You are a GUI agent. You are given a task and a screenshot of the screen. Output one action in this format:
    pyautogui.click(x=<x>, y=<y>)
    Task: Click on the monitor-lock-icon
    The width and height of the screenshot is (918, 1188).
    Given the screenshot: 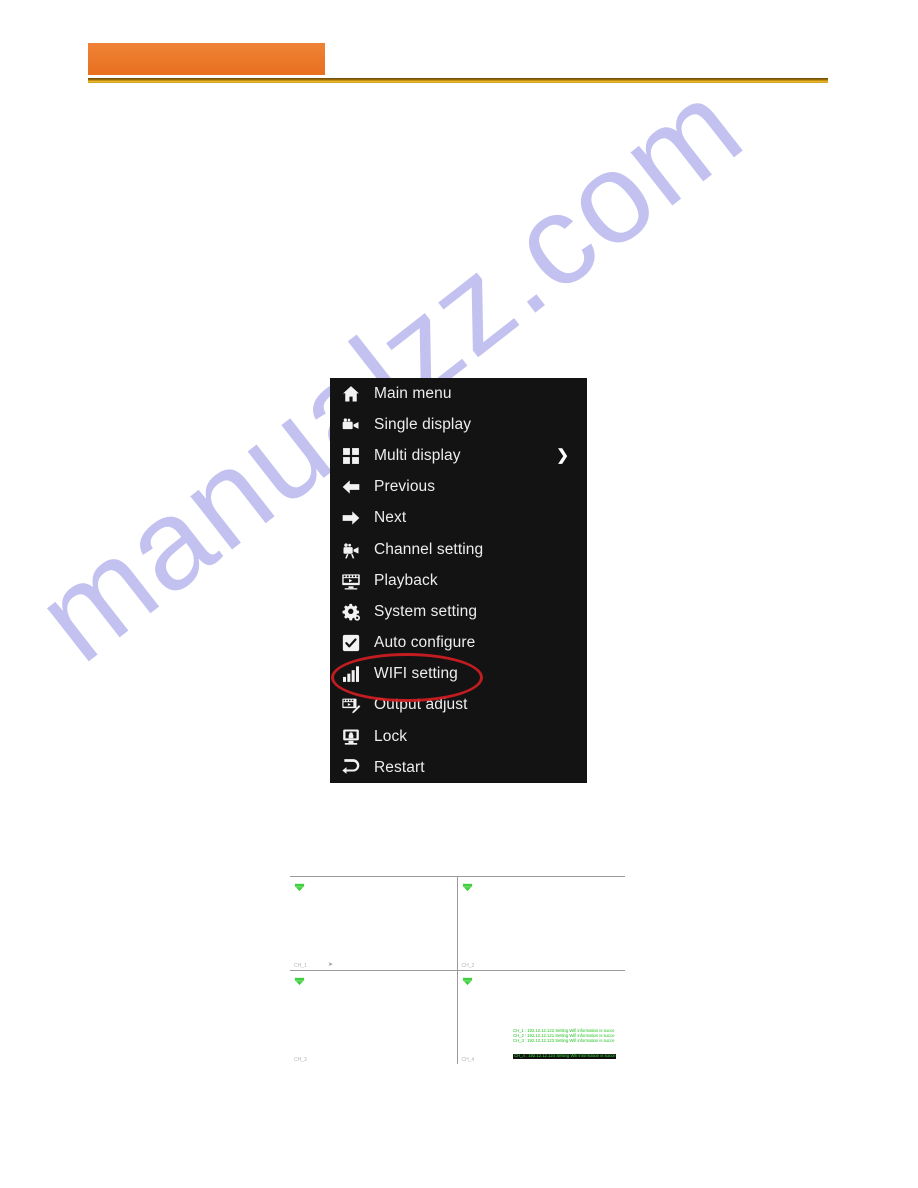 What is the action you would take?
    pyautogui.click(x=351, y=737)
    